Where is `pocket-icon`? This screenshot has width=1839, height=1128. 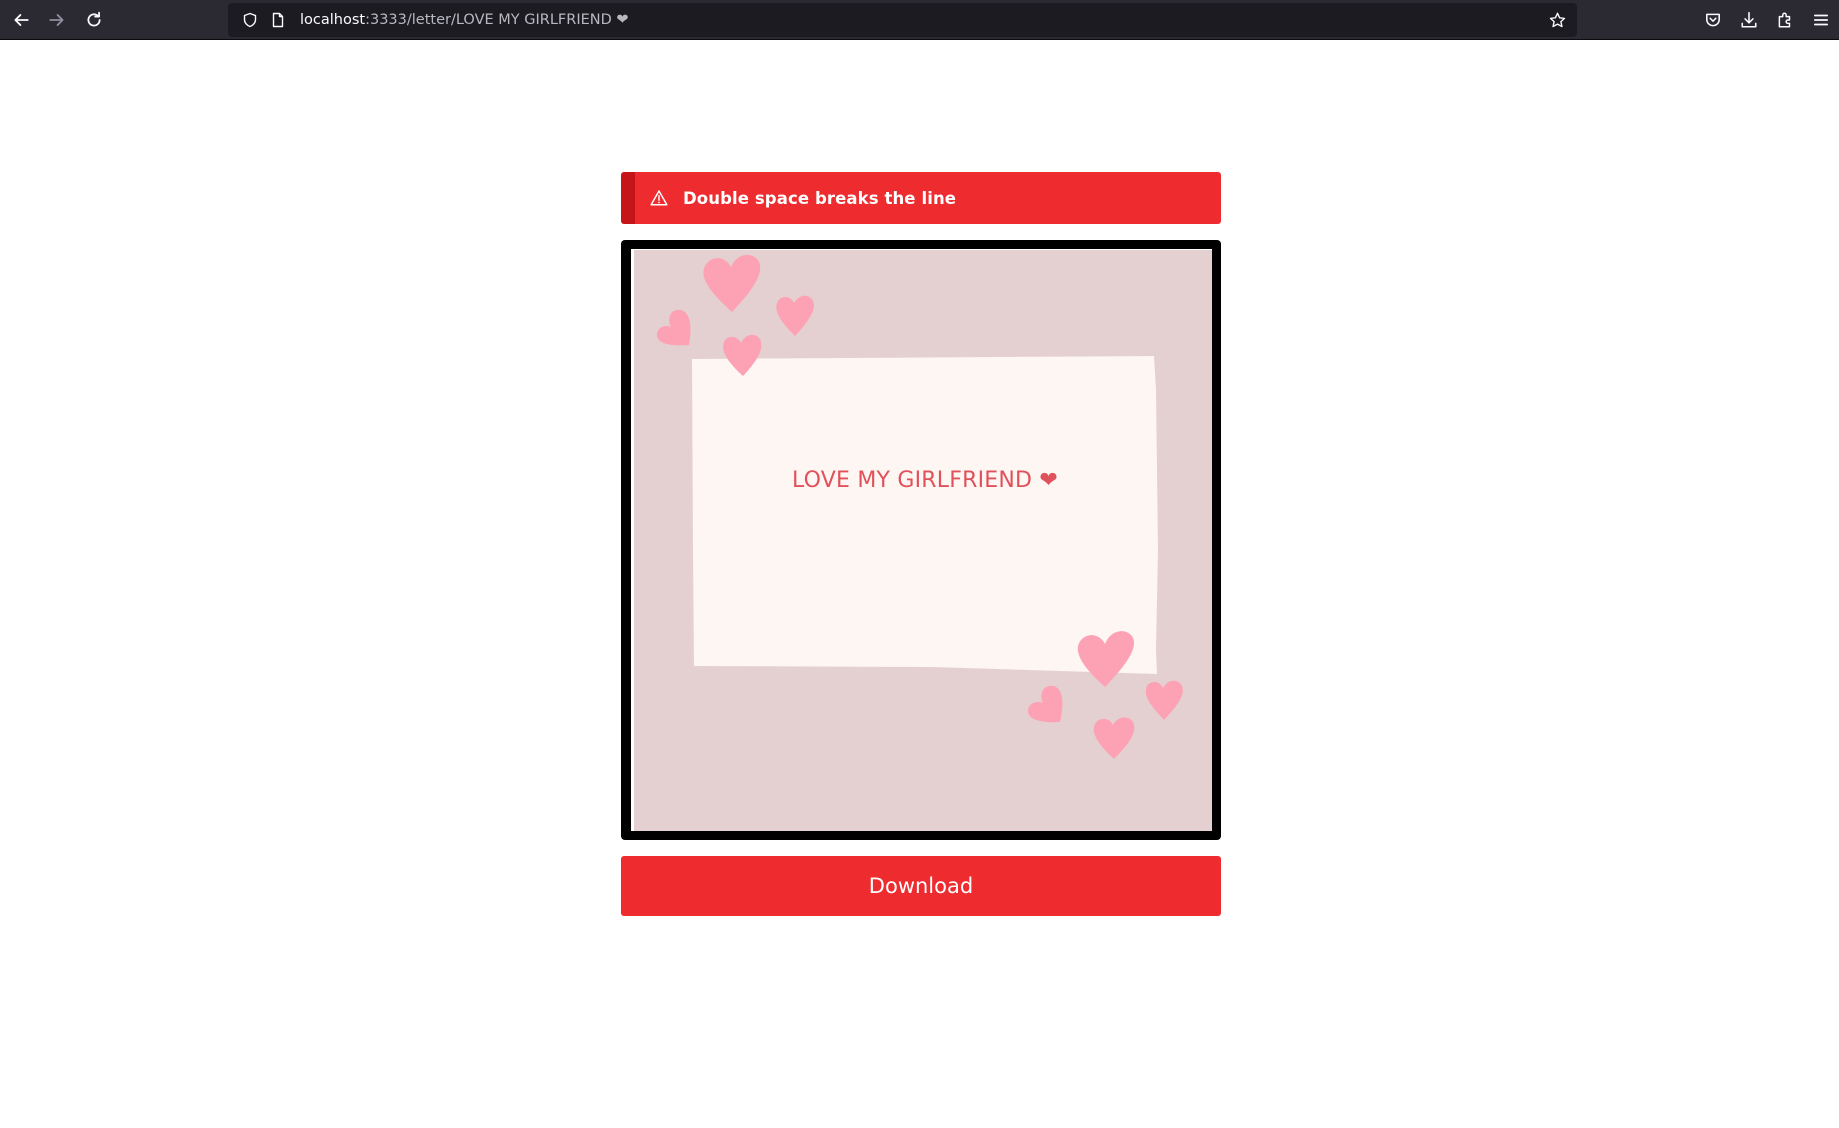
pocket-icon is located at coordinates (1713, 20).